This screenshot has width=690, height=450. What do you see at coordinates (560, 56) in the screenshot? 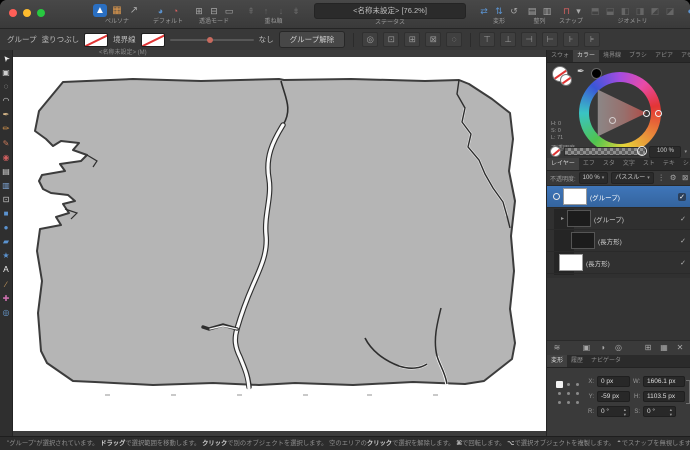
I see `tab-swatches: スウォ` at bounding box center [560, 56].